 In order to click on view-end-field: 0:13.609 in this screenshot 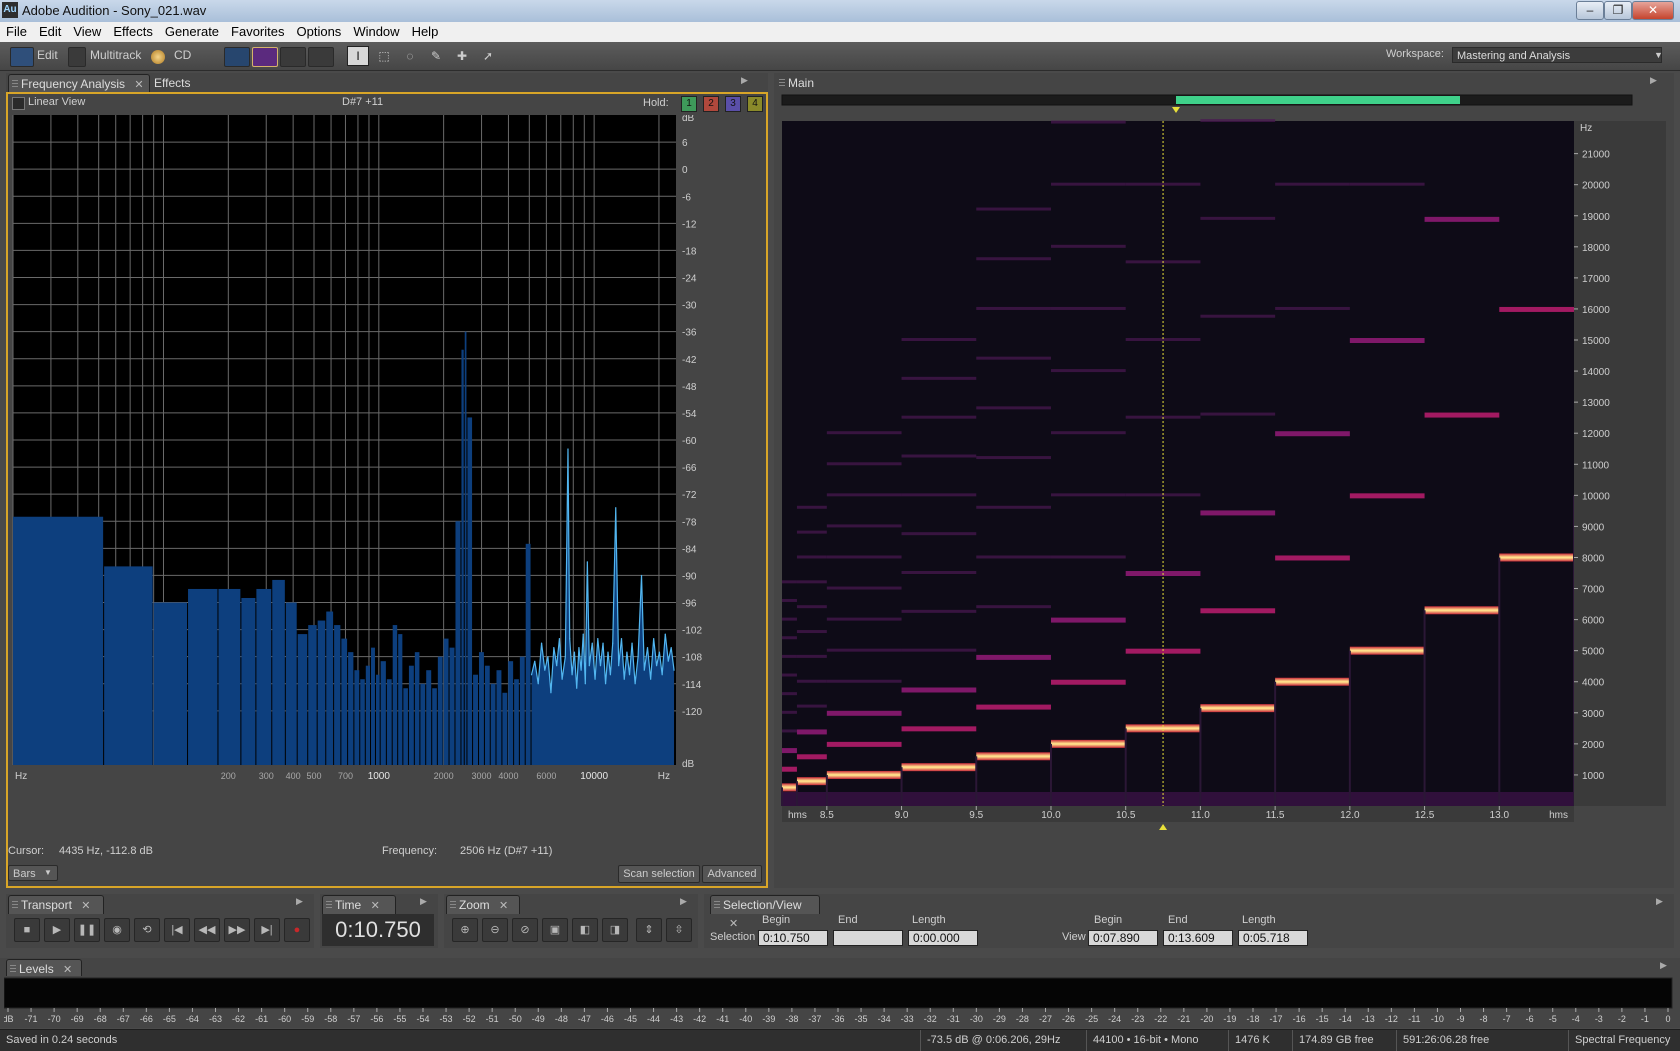, I will do `click(1198, 938)`.